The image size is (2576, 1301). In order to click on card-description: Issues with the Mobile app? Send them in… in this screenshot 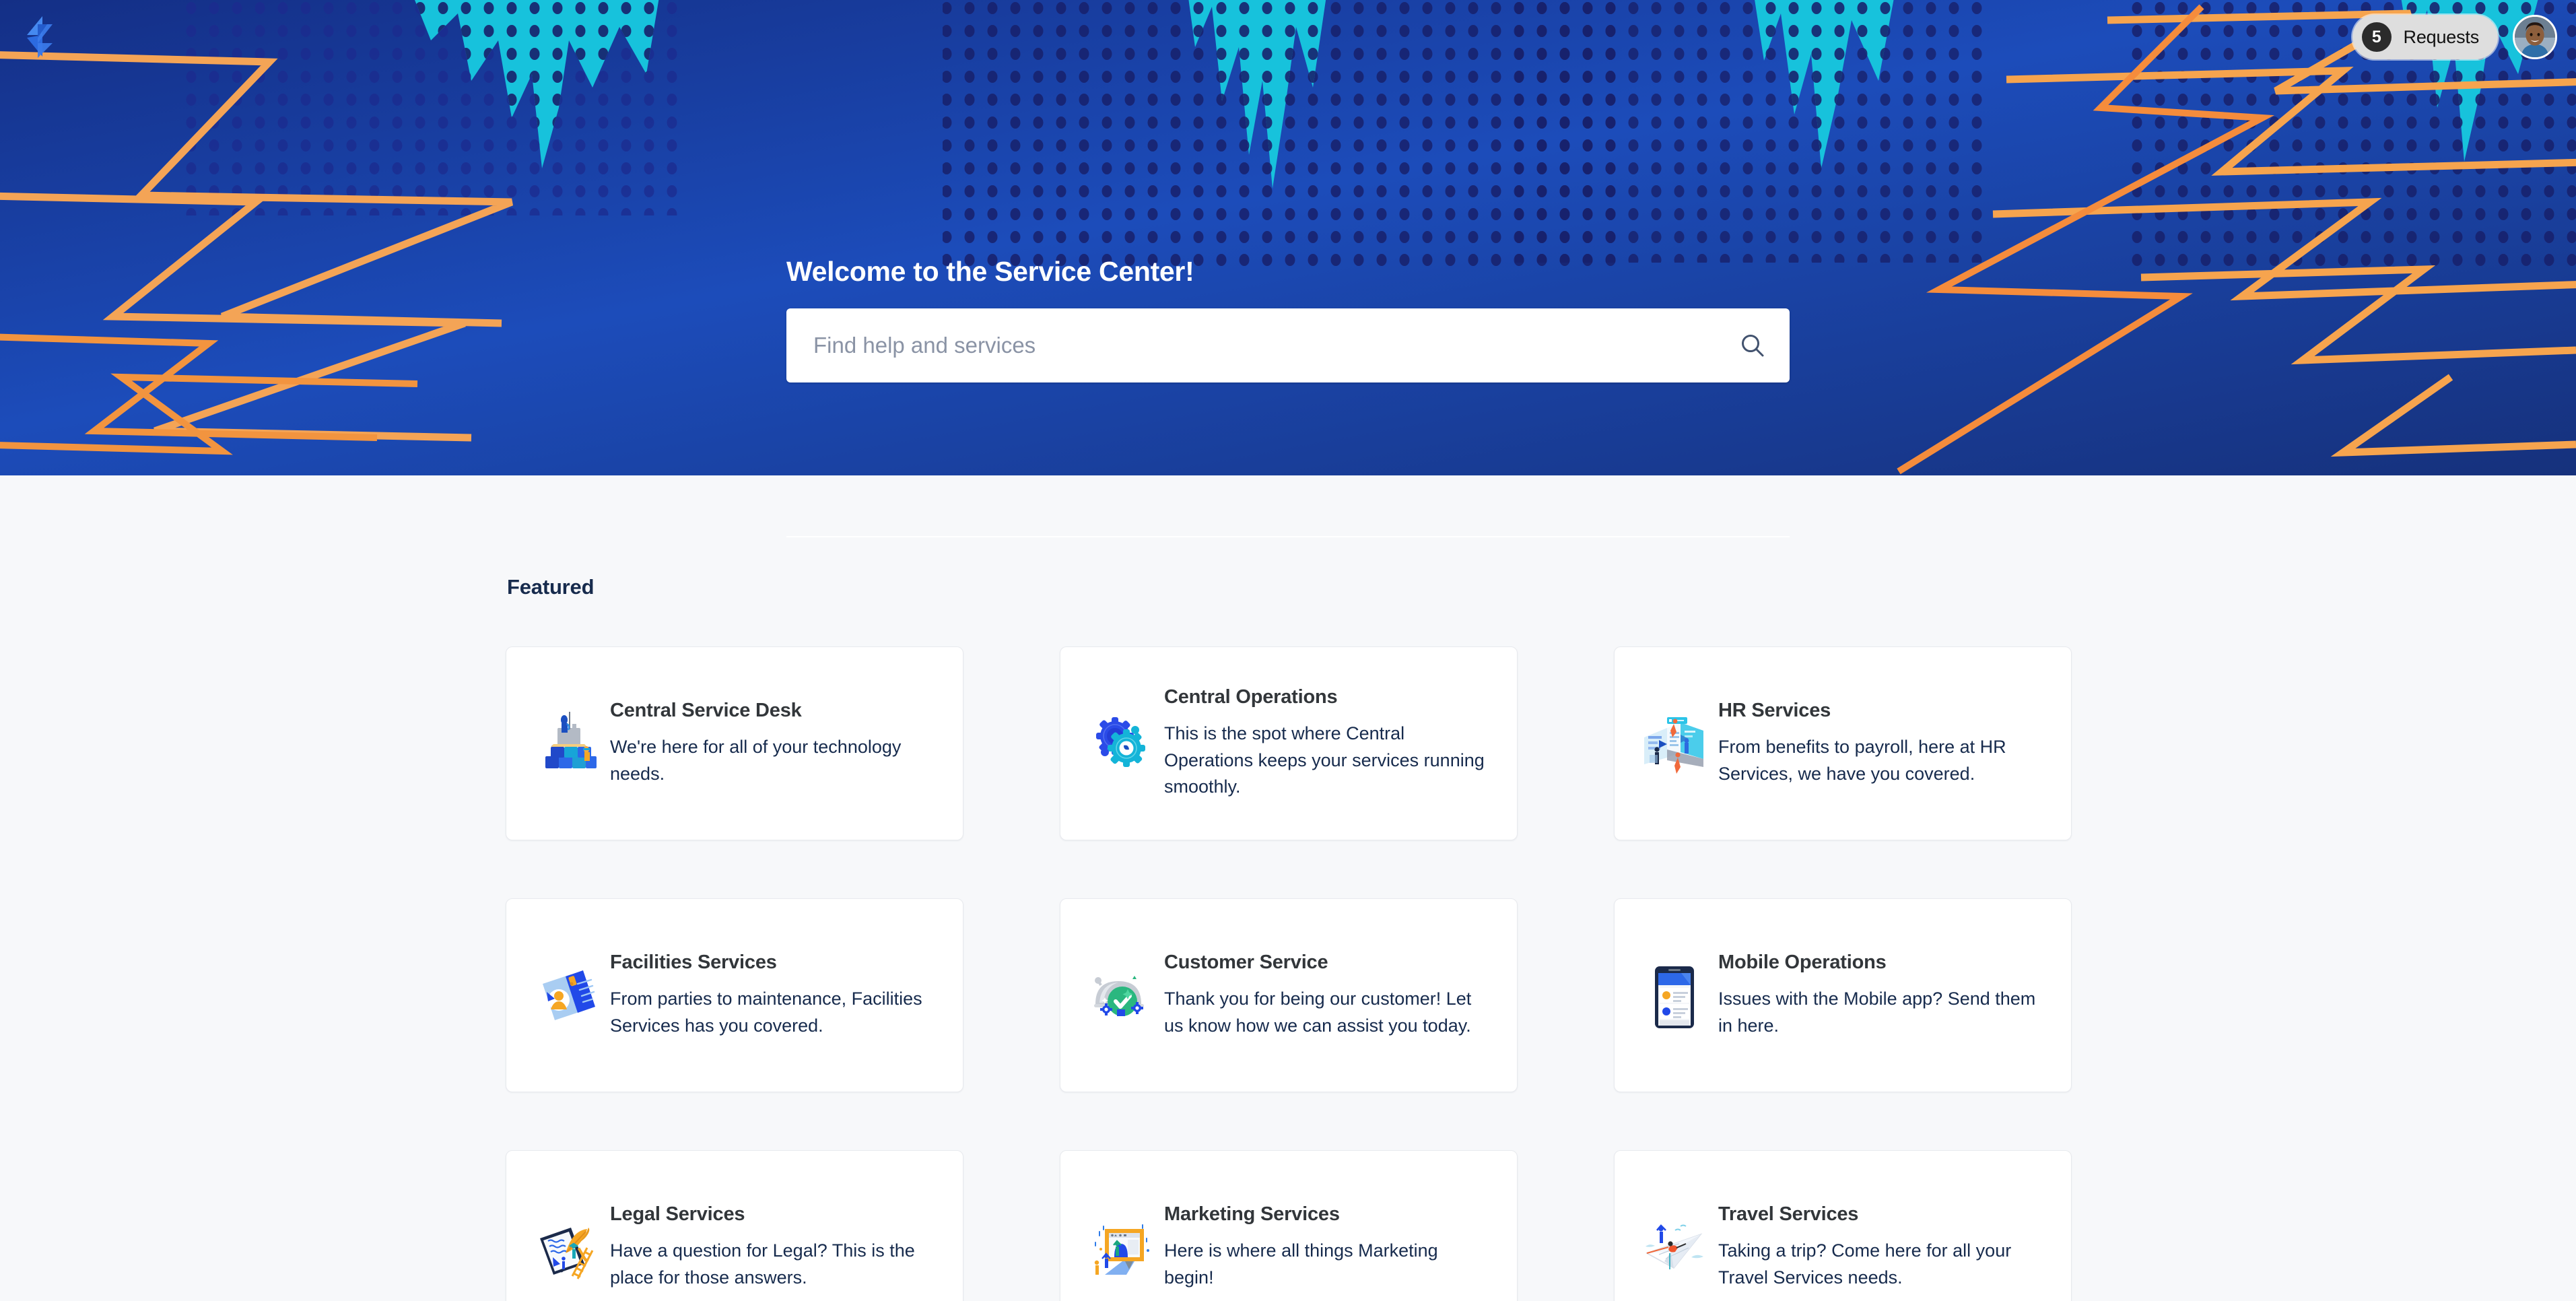, I will do `click(1877, 1012)`.